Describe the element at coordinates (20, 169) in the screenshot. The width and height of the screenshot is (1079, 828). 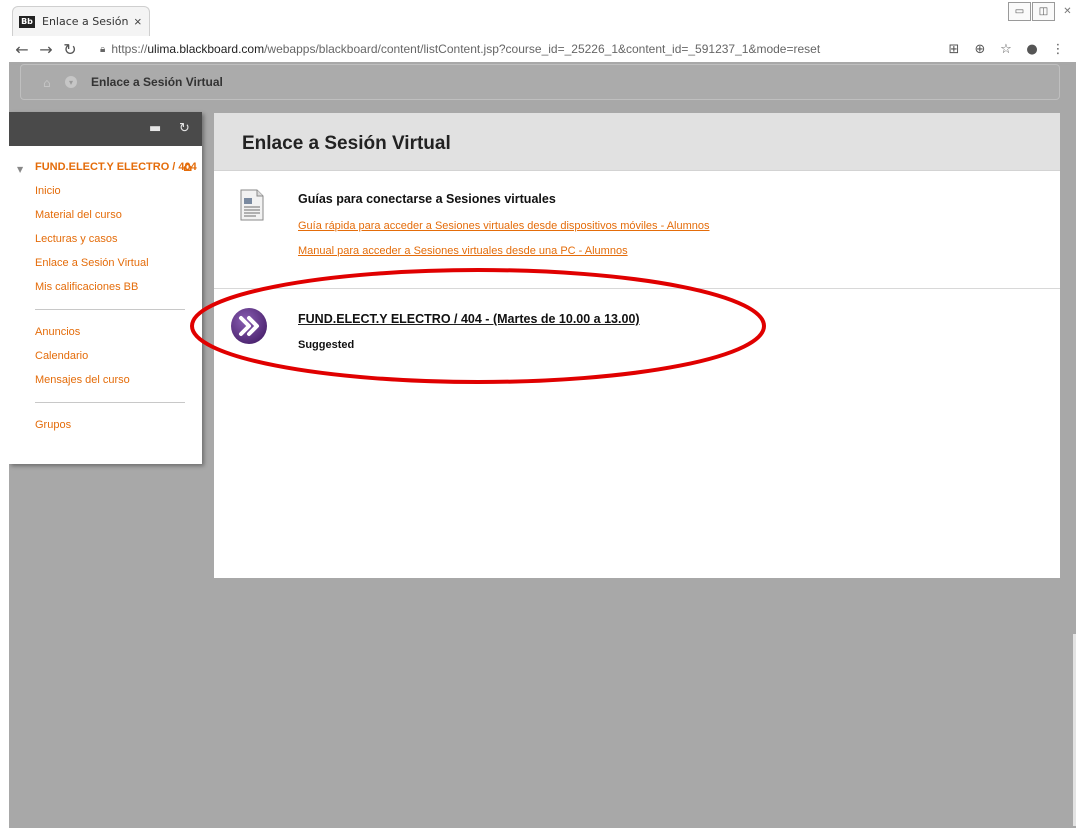
I see `collapse-triangle-icon: ▼` at that location.